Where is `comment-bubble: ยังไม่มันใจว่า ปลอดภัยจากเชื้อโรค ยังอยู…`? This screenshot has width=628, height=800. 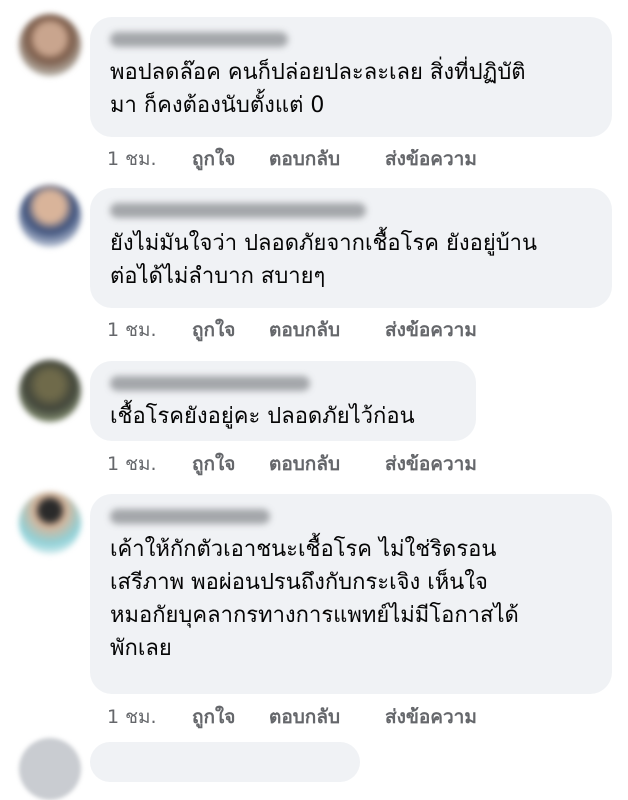
comment-bubble: ยังไม่มันใจว่า ปลอดภัยจากเชื้อโรค ยังอยู… is located at coordinates (351, 248).